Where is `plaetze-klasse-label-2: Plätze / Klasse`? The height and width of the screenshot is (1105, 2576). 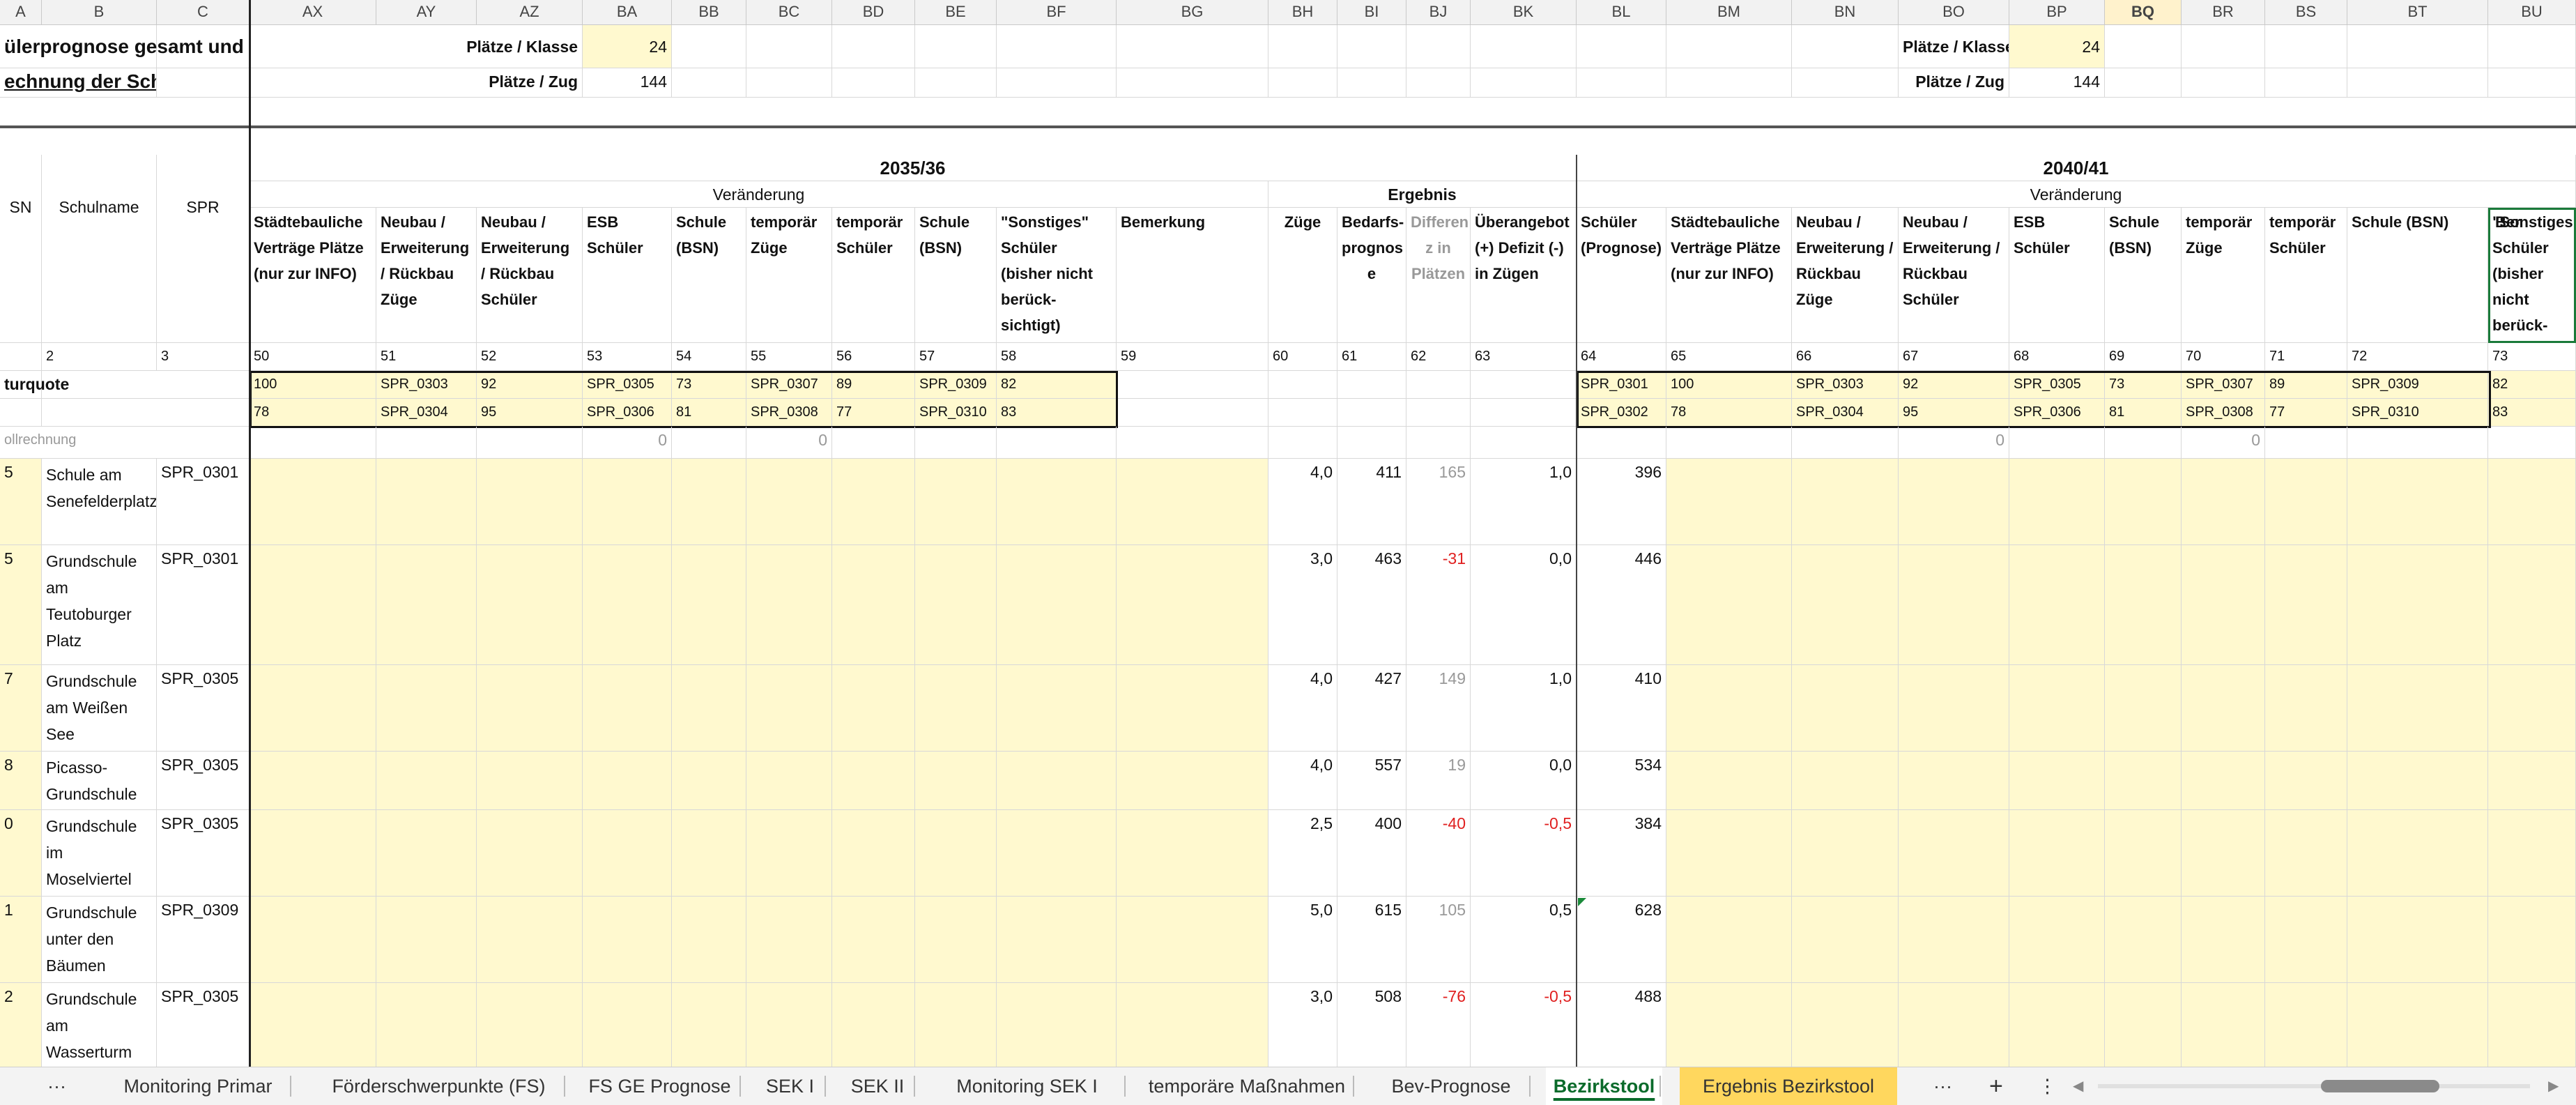 plaetze-klasse-label-2: Plätze / Klasse is located at coordinates (1954, 46).